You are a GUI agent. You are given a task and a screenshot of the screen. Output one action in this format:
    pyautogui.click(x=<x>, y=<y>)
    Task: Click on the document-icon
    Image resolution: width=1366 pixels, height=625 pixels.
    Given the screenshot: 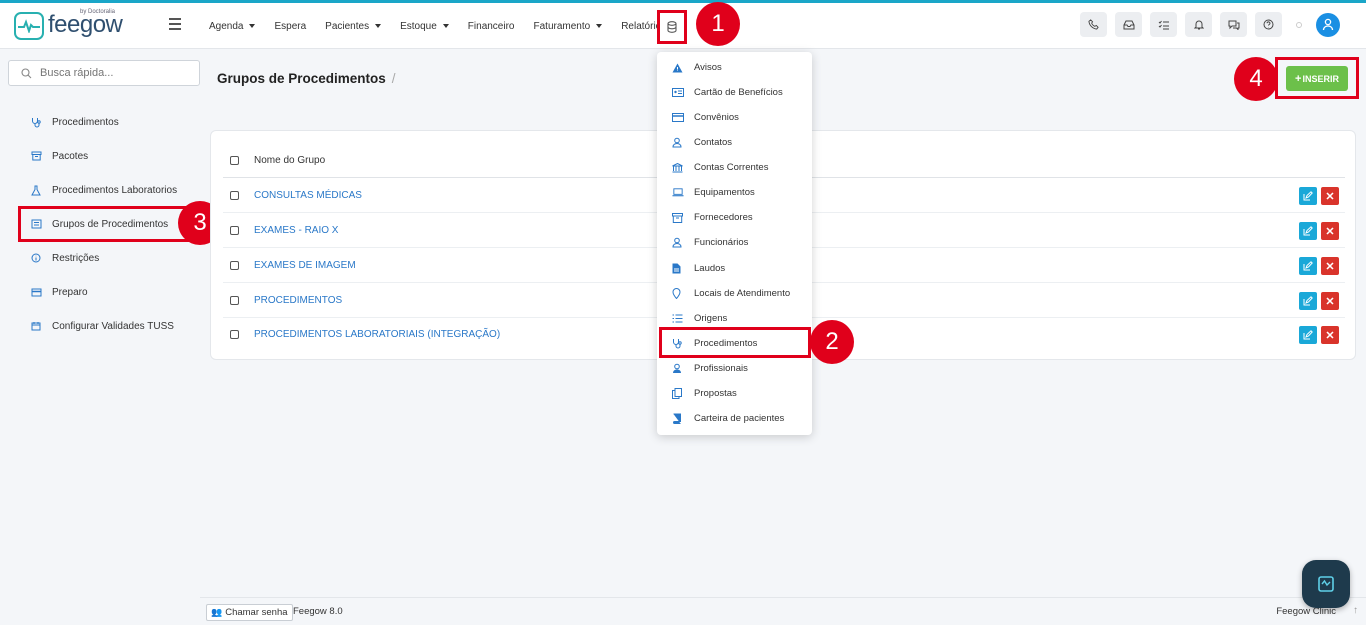 What is the action you would take?
    pyautogui.click(x=678, y=268)
    